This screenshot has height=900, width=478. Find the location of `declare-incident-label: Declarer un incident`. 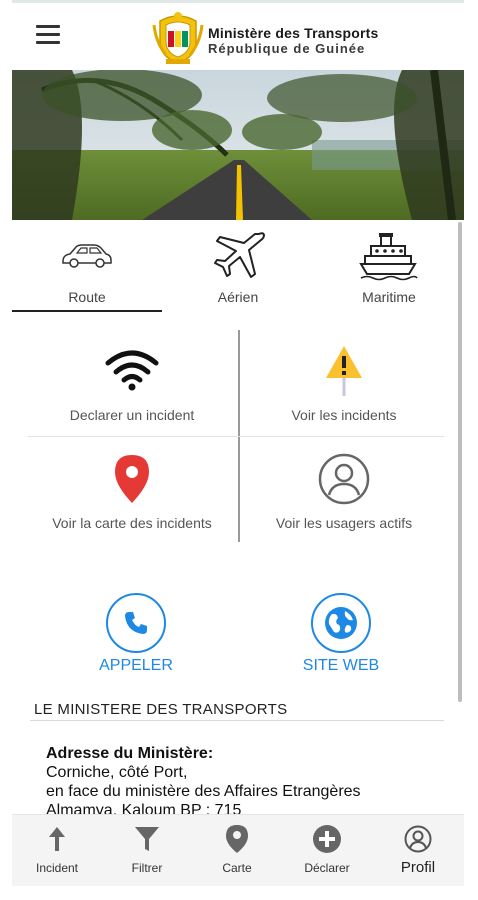

declare-incident-label: Declarer un incident is located at coordinates (132, 415).